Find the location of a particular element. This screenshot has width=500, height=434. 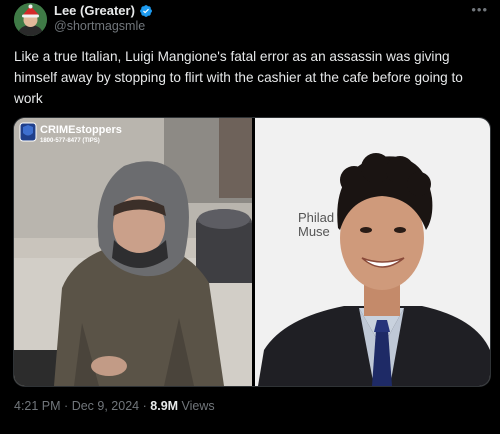

author-name-text: Lee (Greater) is located at coordinates (94, 10).